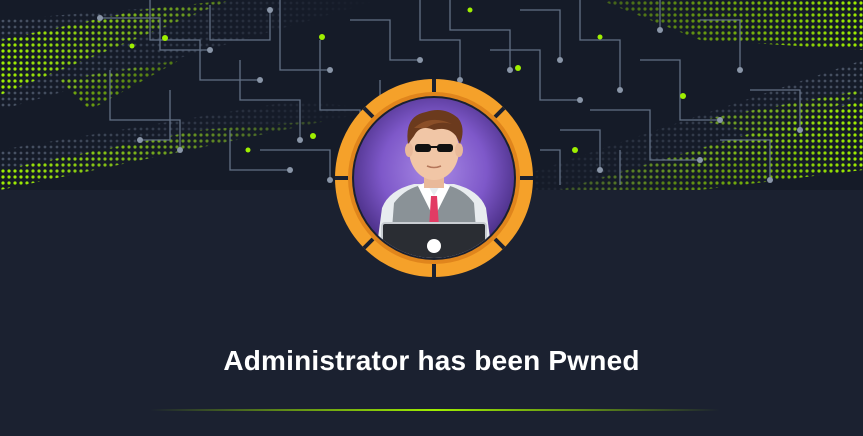  I want to click on accent-divider, so click(435, 410).